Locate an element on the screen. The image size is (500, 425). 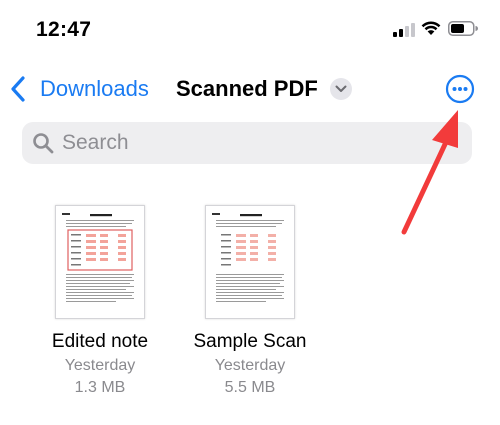
status-bar: 12:47 is located at coordinates (250, 30).